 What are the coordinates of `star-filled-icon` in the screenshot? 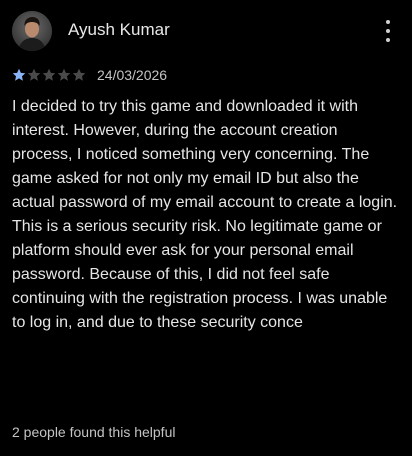 It's located at (19, 74).